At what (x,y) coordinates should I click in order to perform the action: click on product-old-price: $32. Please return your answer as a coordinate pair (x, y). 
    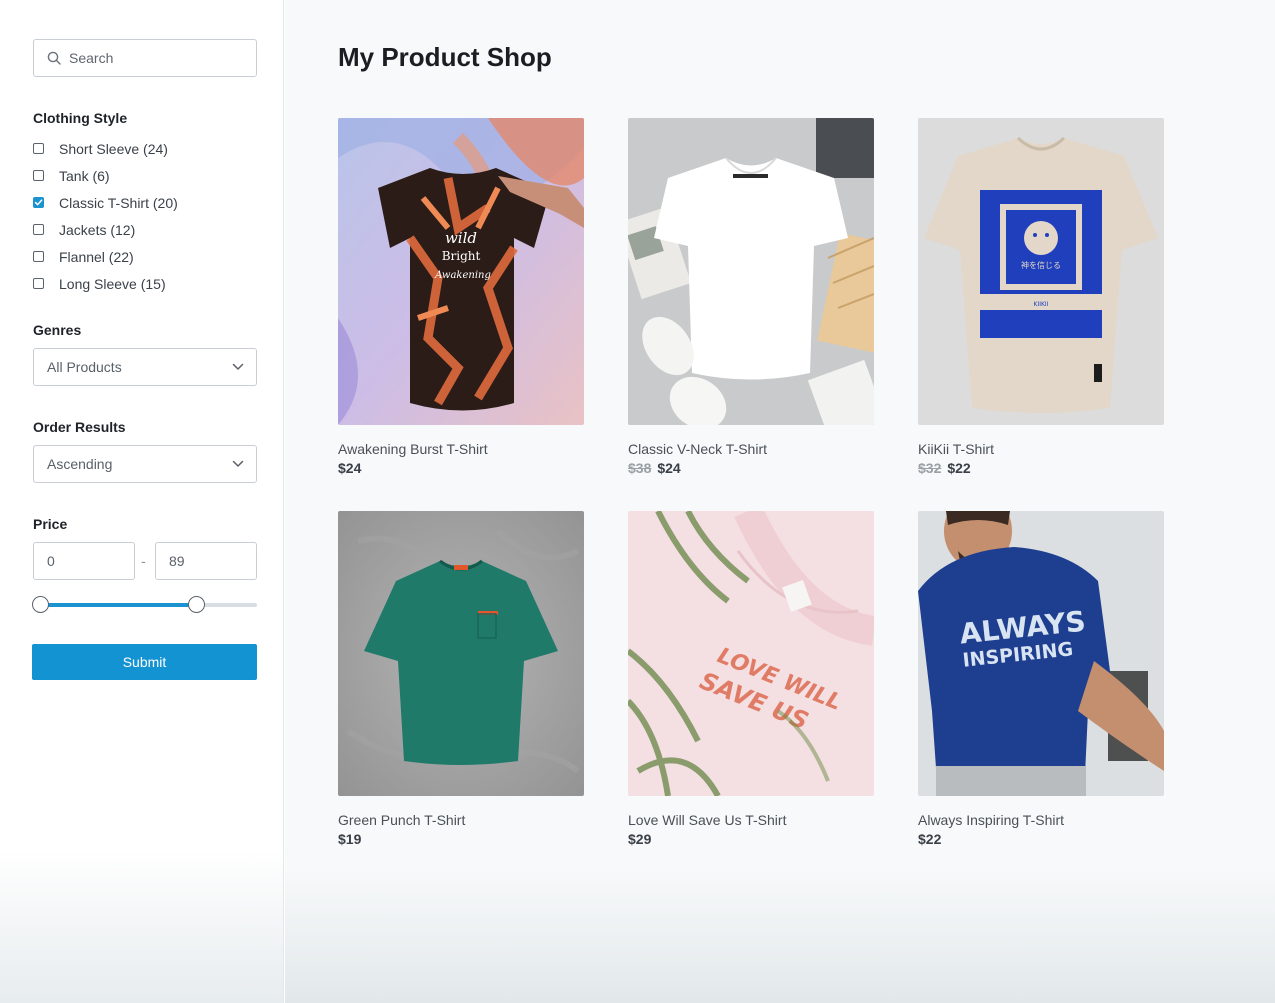
    Looking at the image, I should click on (930, 468).